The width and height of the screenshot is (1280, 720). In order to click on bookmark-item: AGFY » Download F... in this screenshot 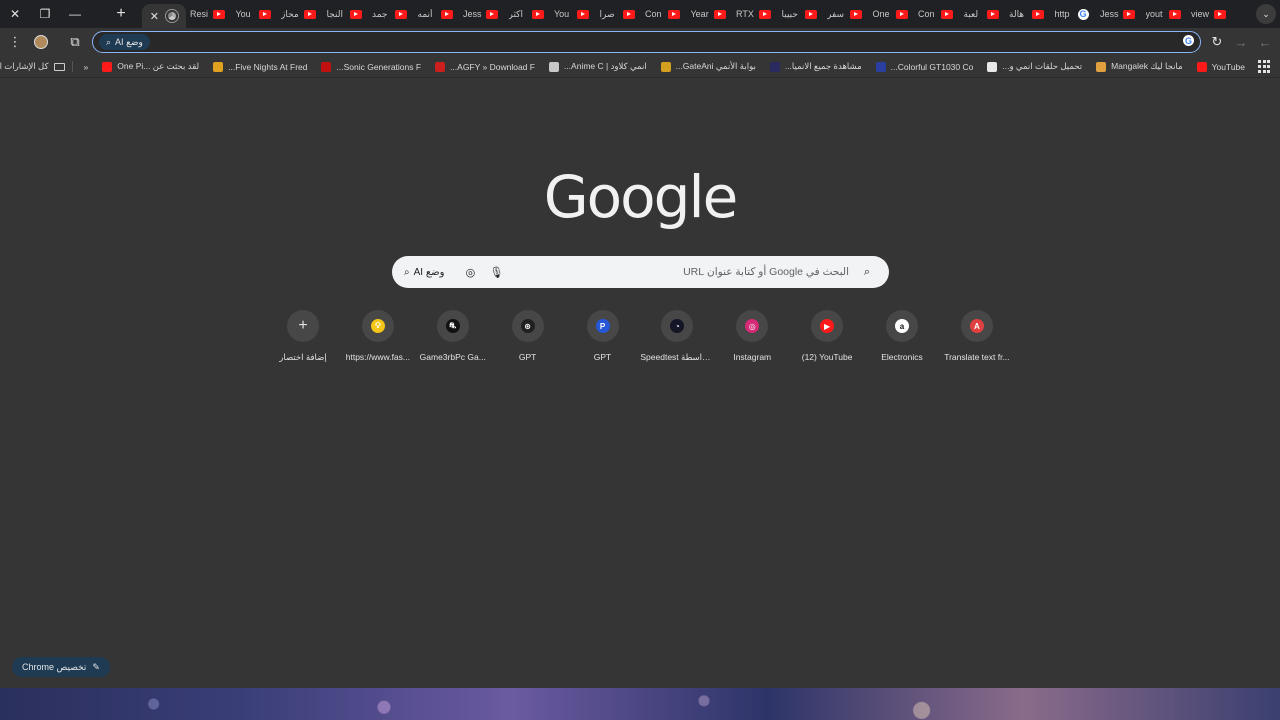, I will do `click(485, 66)`.